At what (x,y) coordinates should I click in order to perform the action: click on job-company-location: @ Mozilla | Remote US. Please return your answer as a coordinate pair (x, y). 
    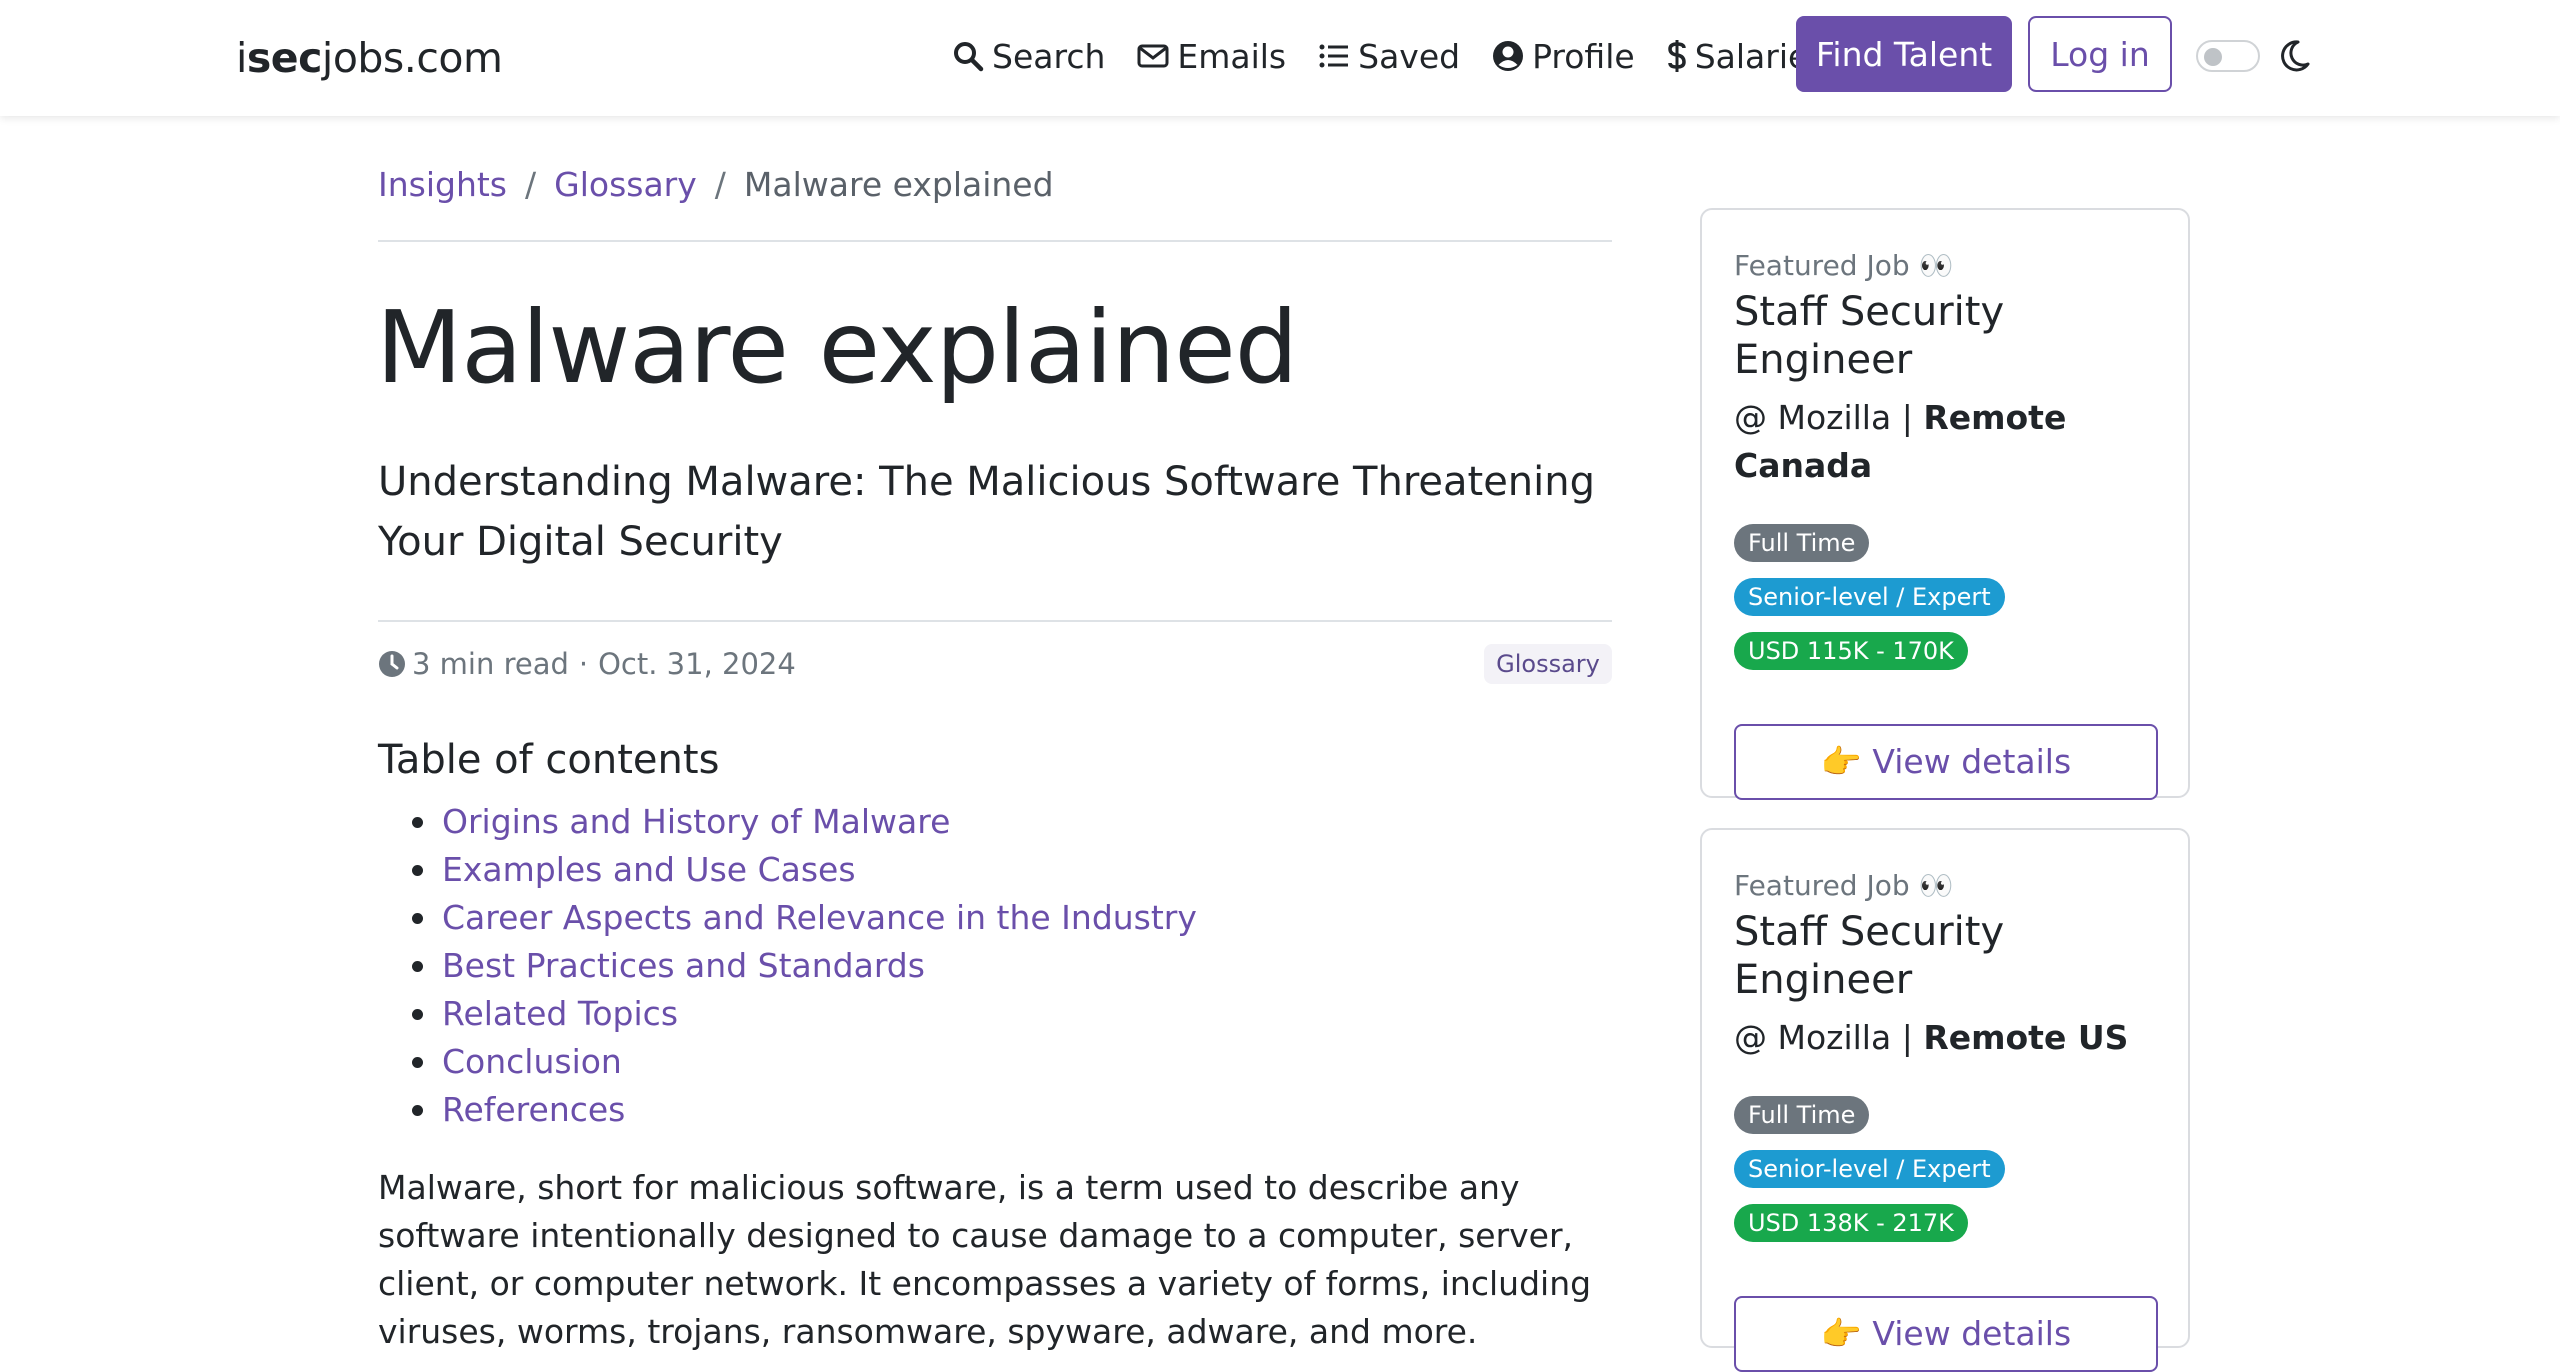
    Looking at the image, I should click on (1946, 1038).